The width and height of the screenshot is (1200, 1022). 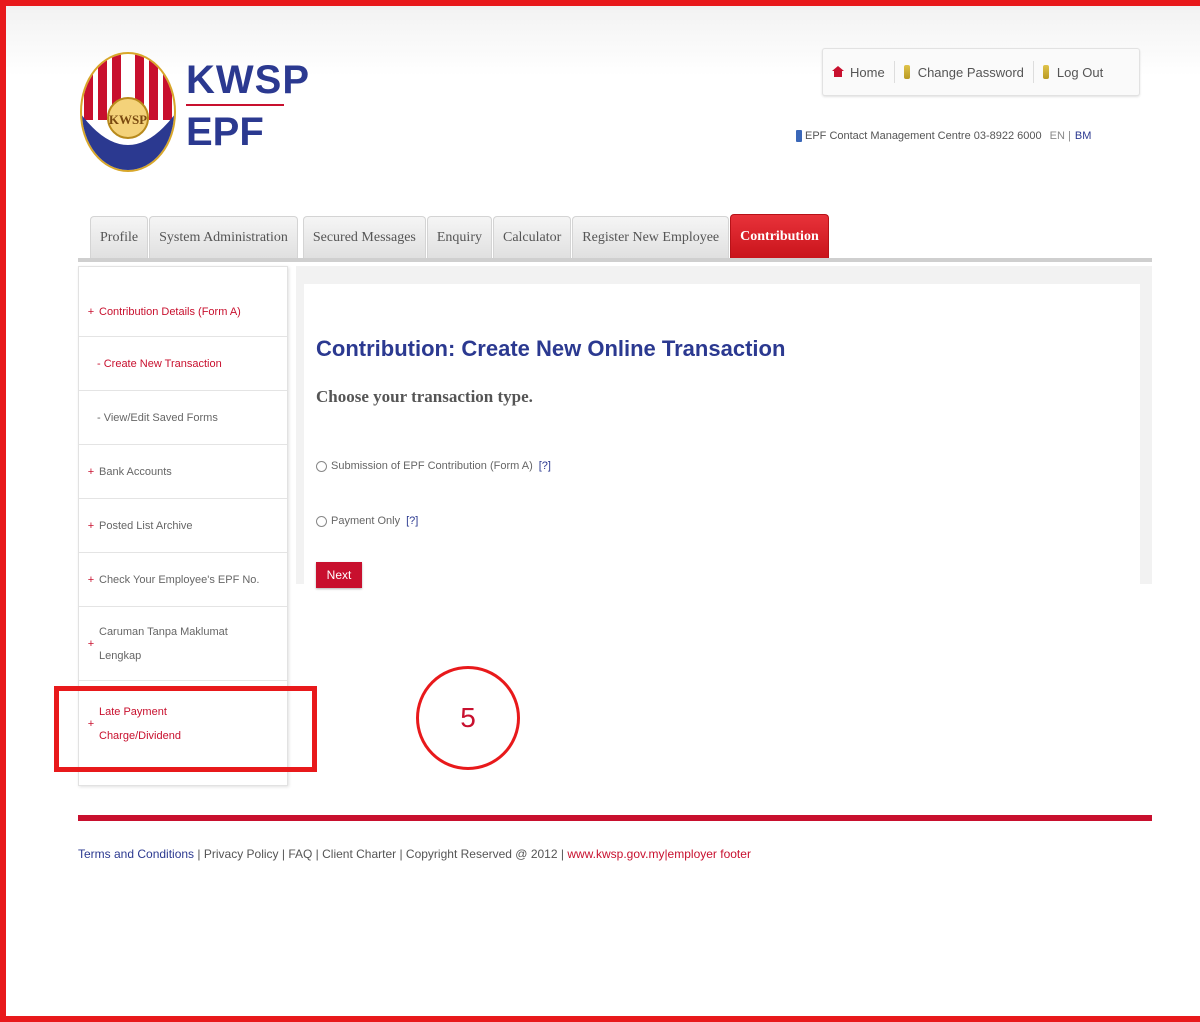 What do you see at coordinates (146, 525) in the screenshot?
I see `sidebar-item-label: Posted List Archive` at bounding box center [146, 525].